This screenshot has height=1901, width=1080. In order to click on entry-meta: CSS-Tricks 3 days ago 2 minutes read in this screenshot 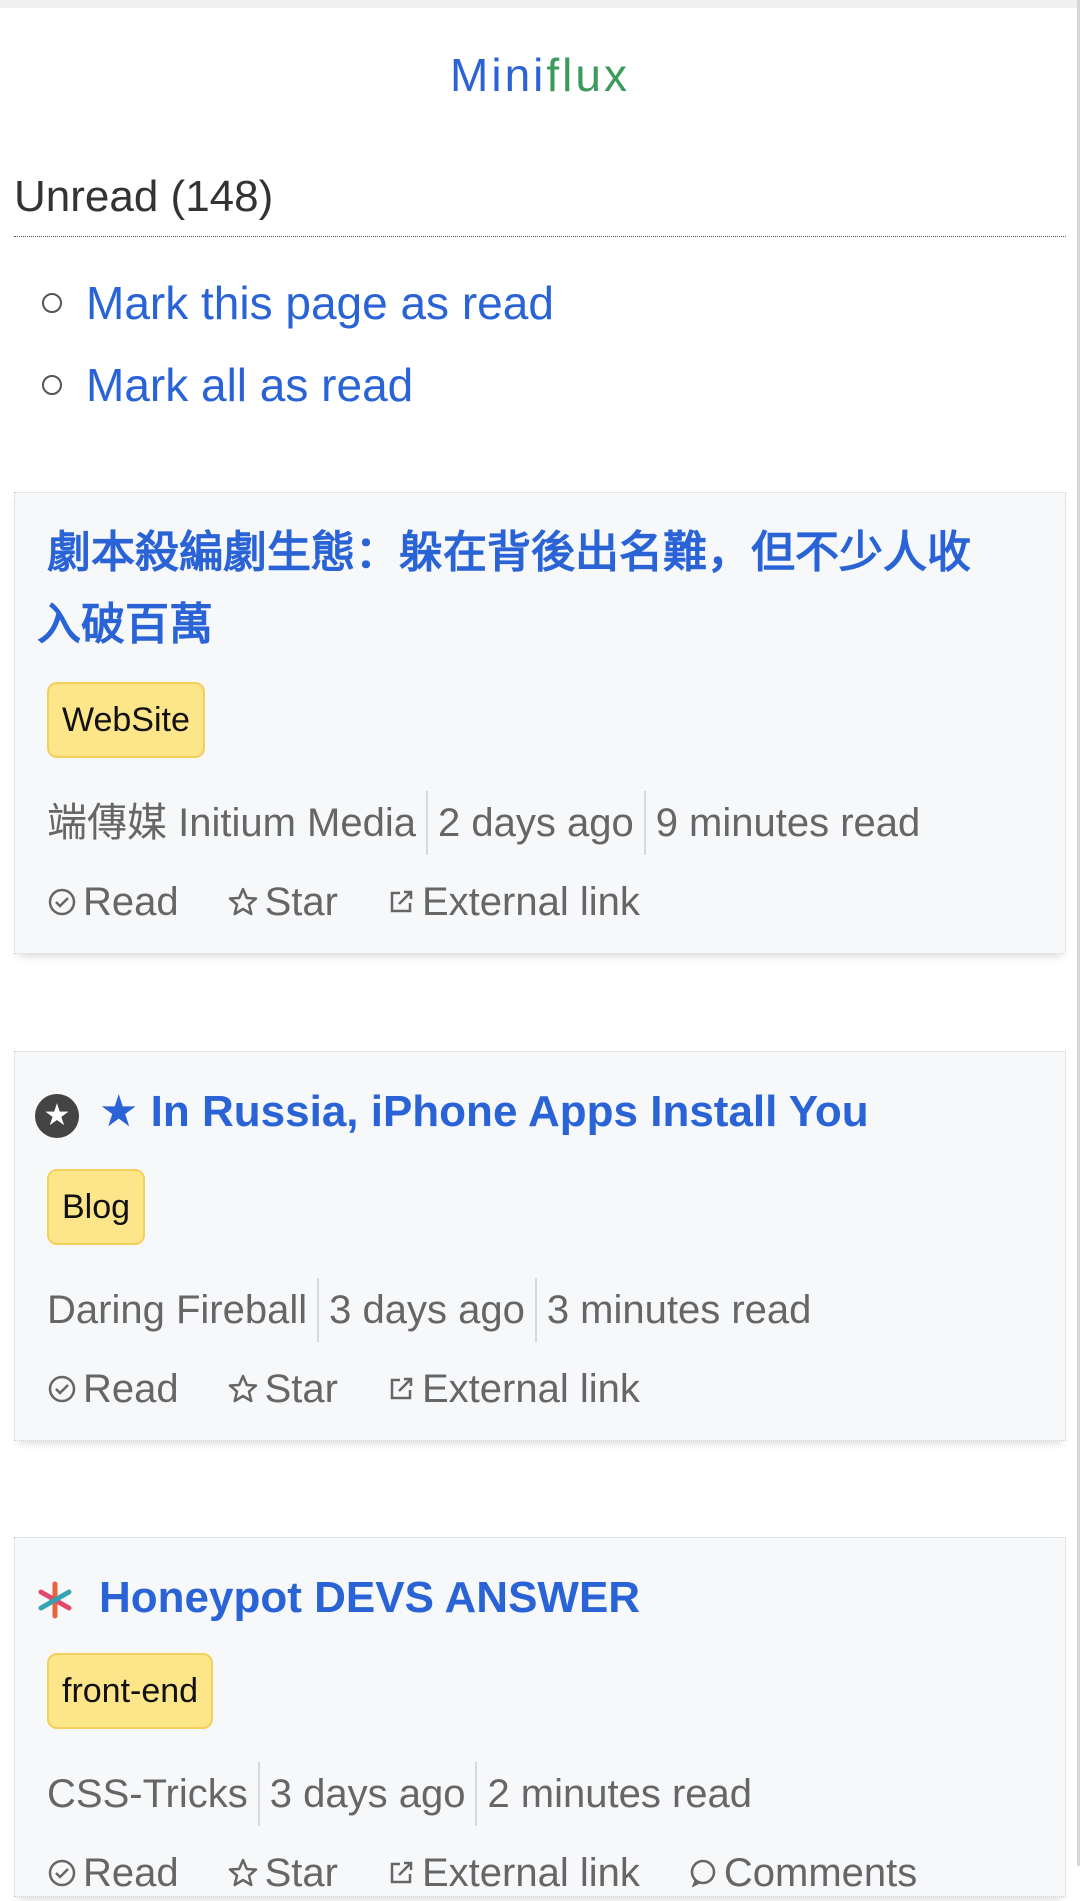, I will do `click(404, 1794)`.